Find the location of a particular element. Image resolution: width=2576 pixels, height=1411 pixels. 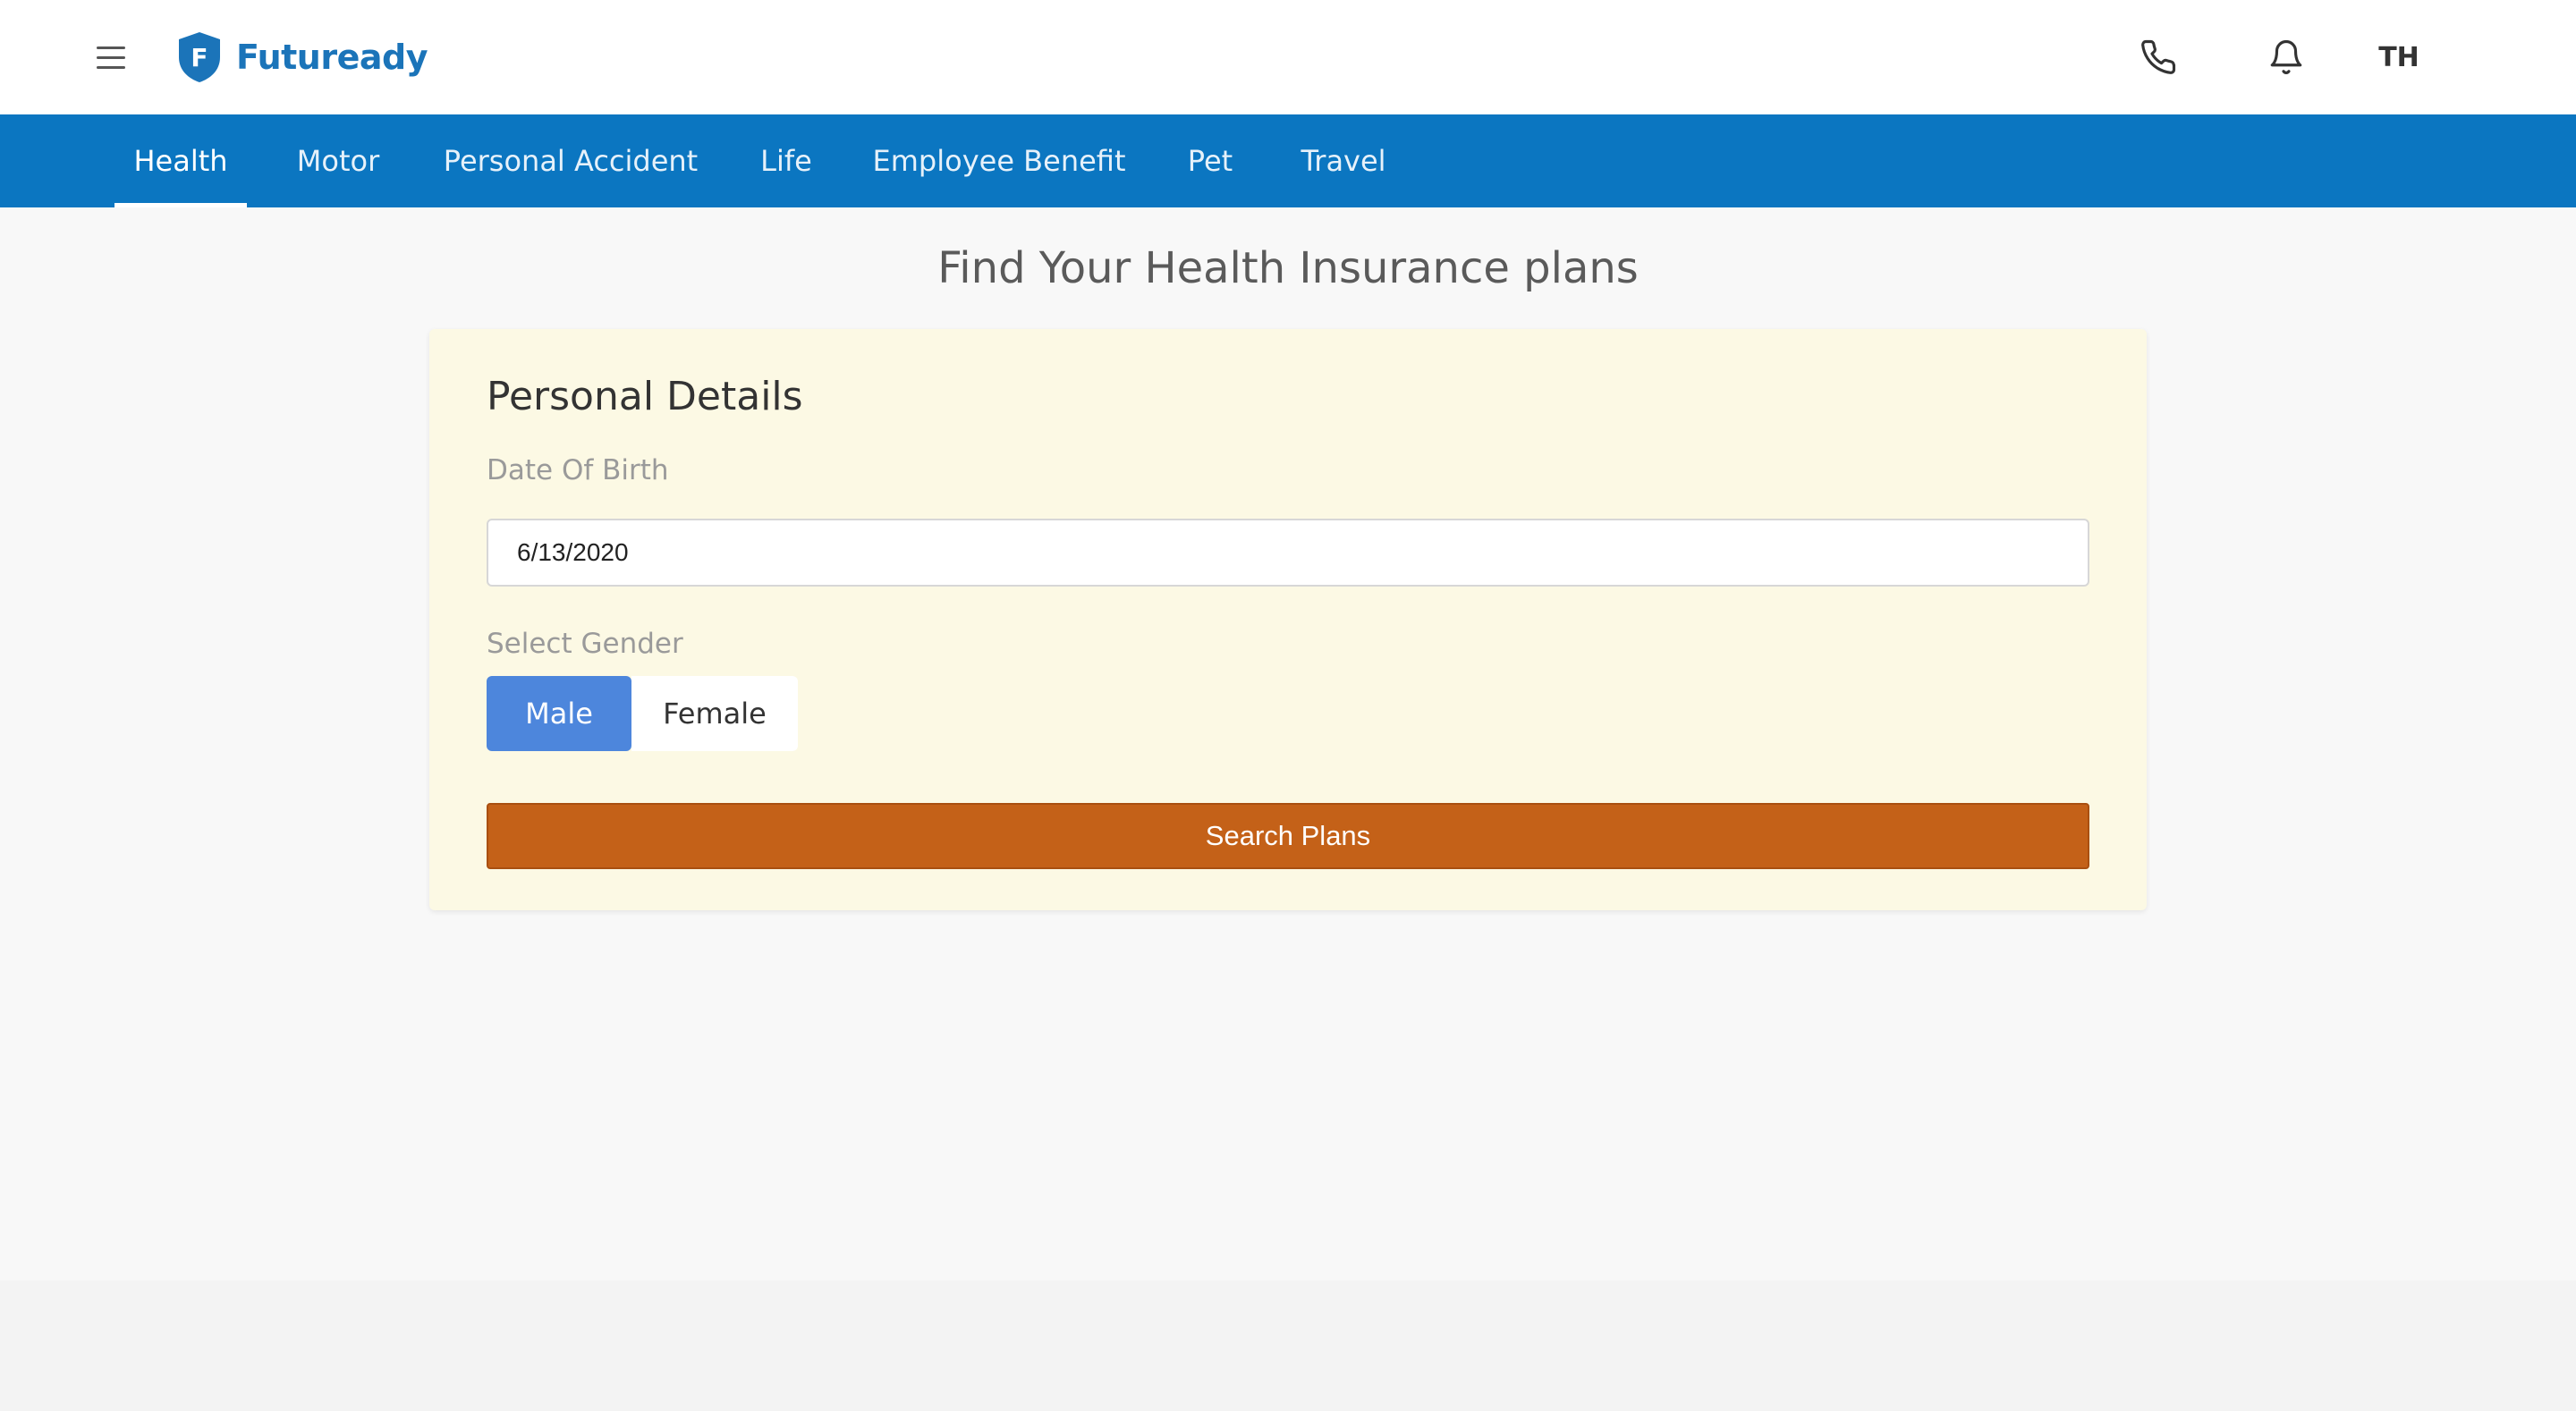

footer-area is located at coordinates (1288, 1346).